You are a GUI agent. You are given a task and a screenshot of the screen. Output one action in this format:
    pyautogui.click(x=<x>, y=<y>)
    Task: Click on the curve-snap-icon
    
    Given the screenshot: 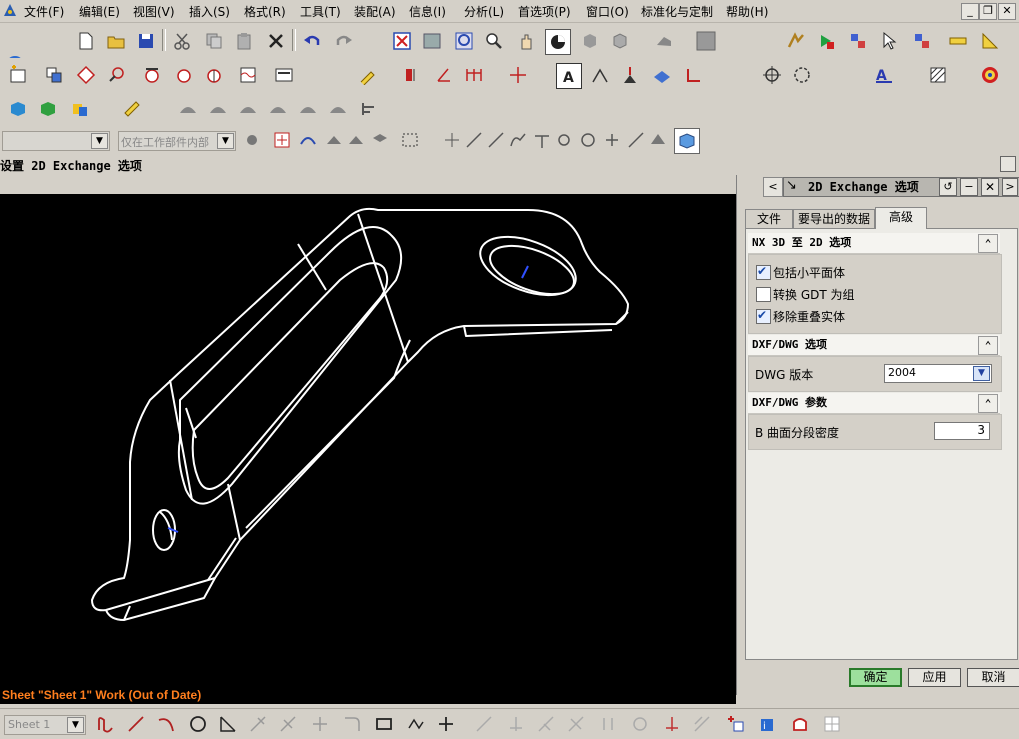 What is the action you would take?
    pyautogui.click(x=308, y=140)
    